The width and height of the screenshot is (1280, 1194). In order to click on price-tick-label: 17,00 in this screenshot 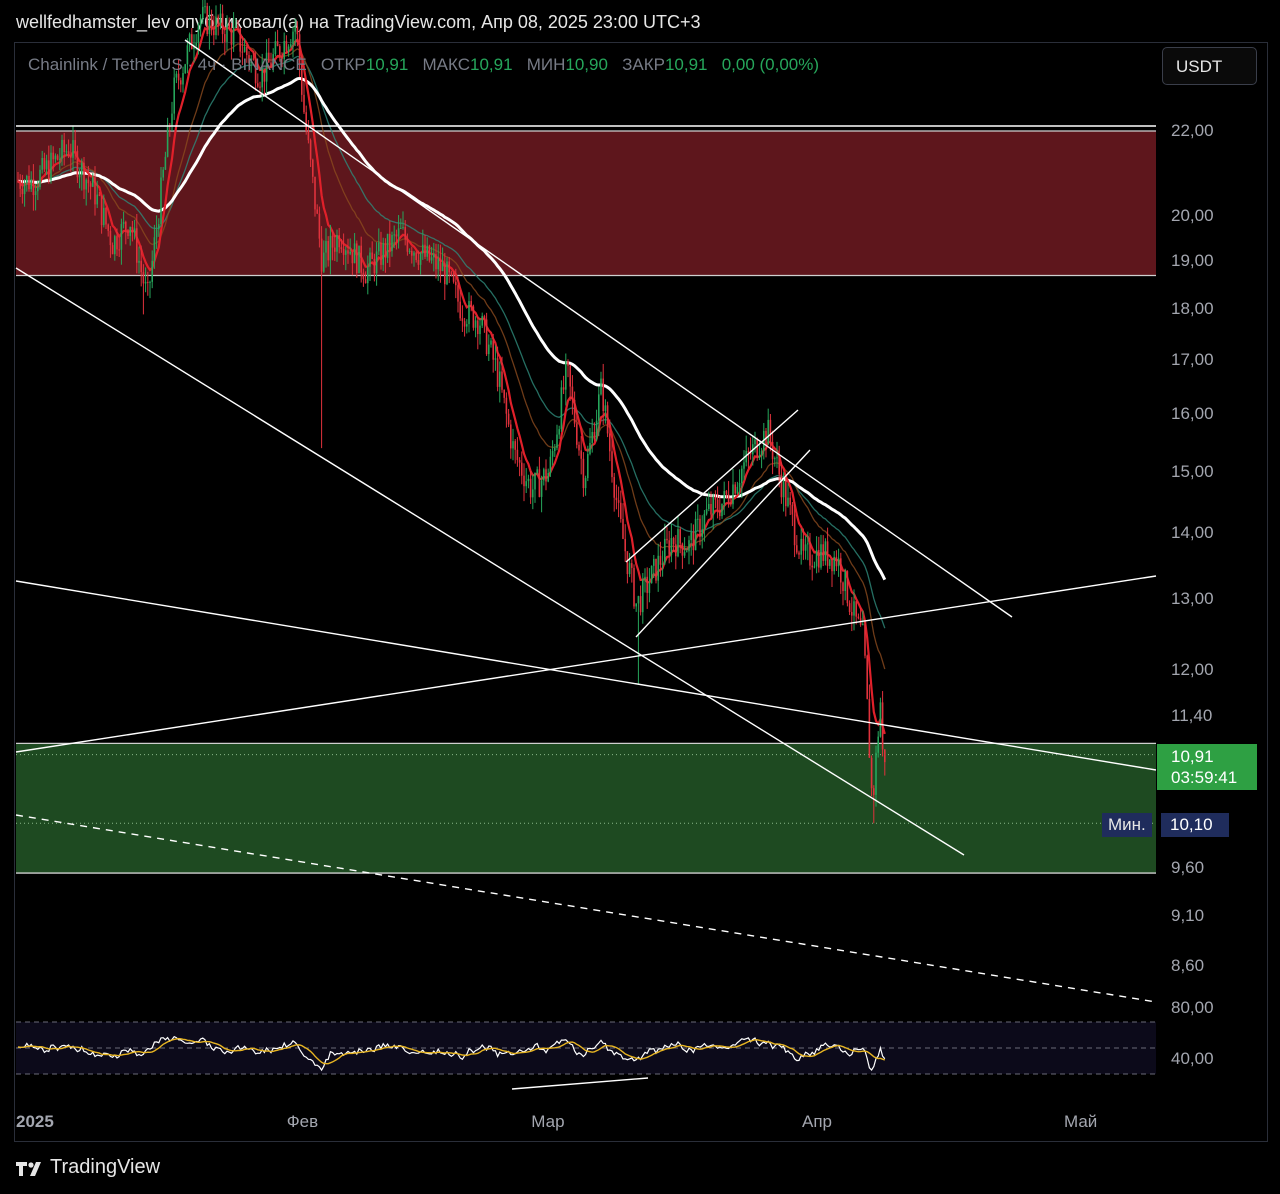, I will do `click(1192, 360)`.